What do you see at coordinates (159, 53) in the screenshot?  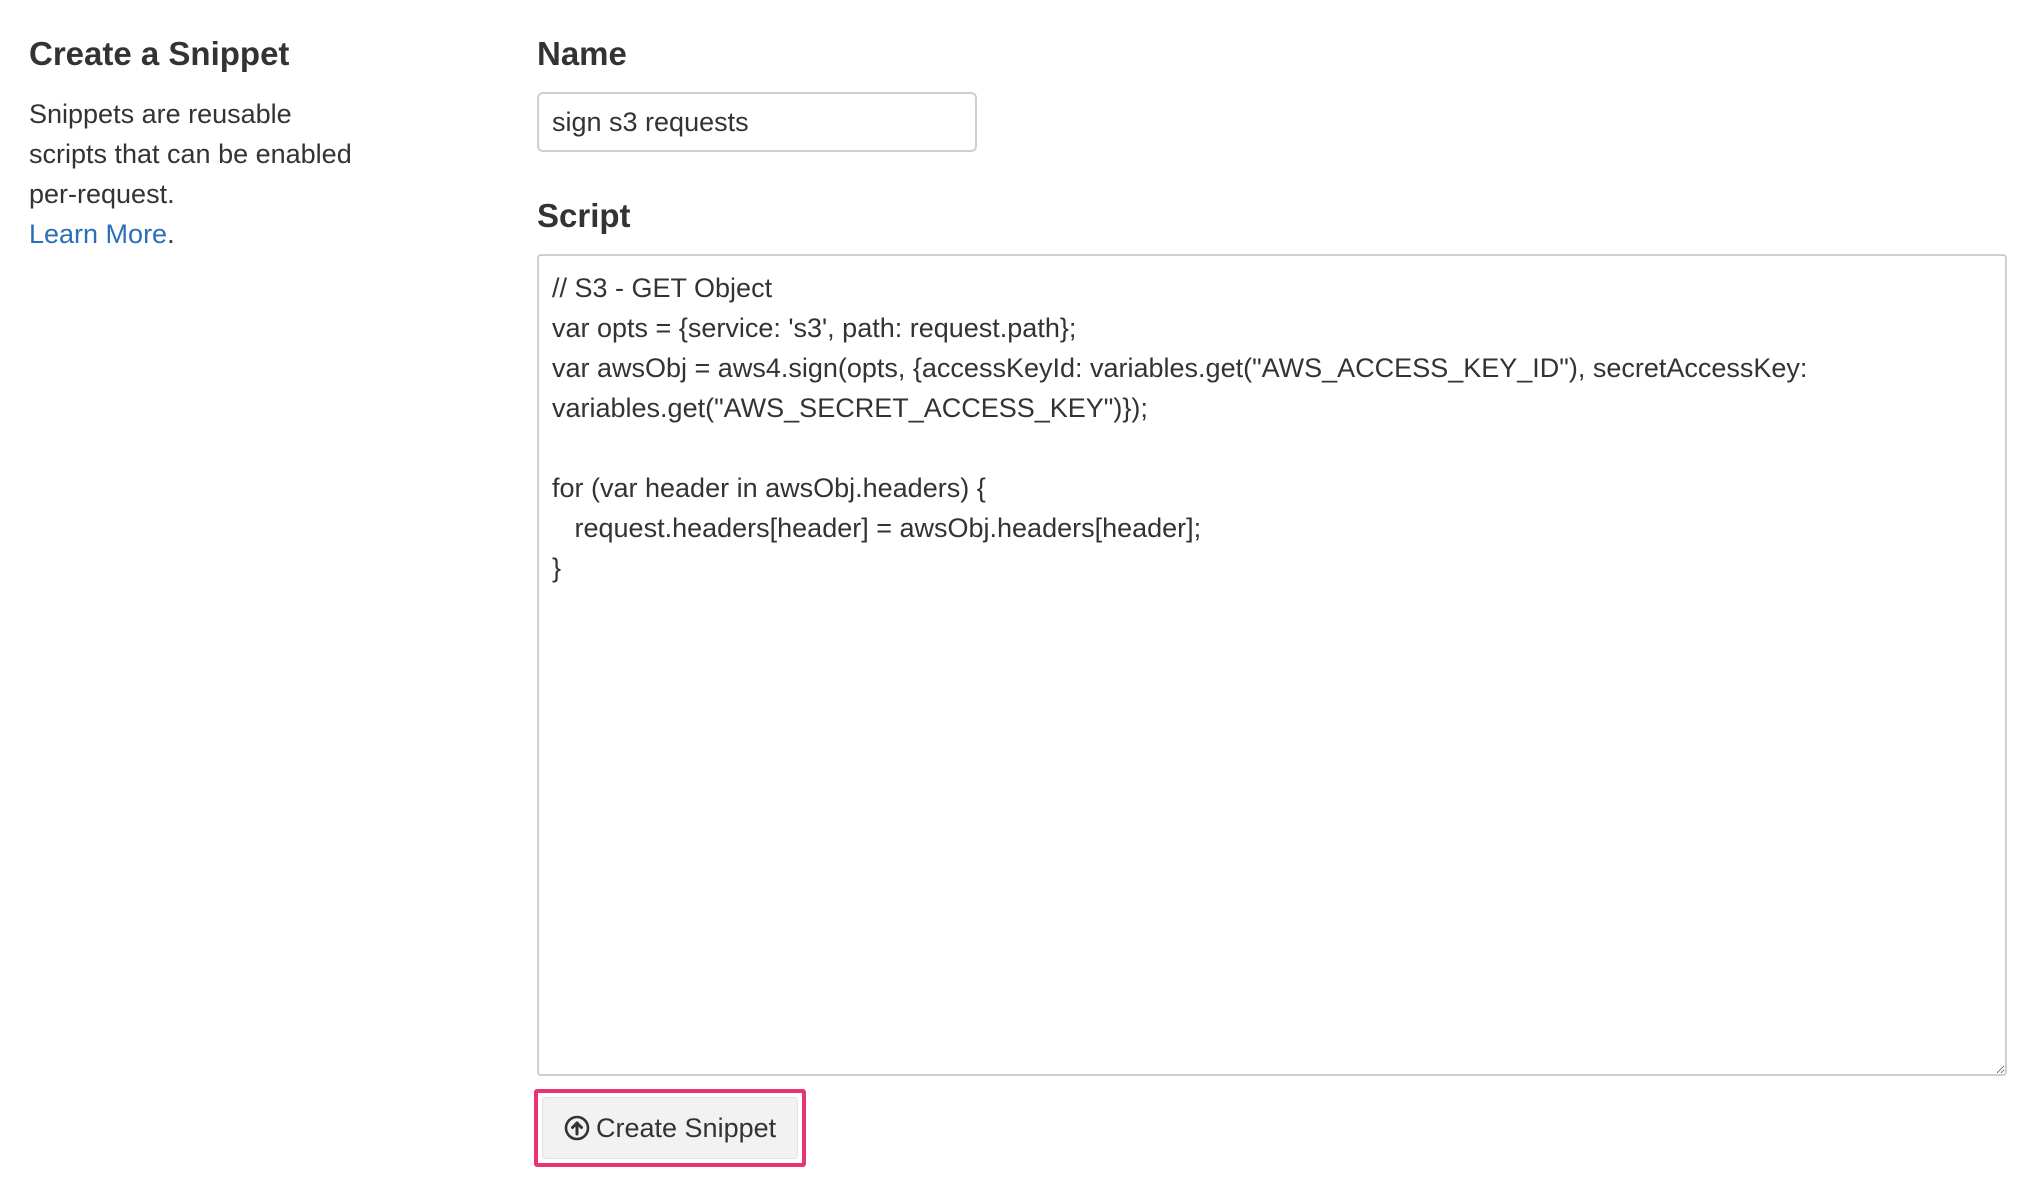 I see `page-title: Create a Snippet` at bounding box center [159, 53].